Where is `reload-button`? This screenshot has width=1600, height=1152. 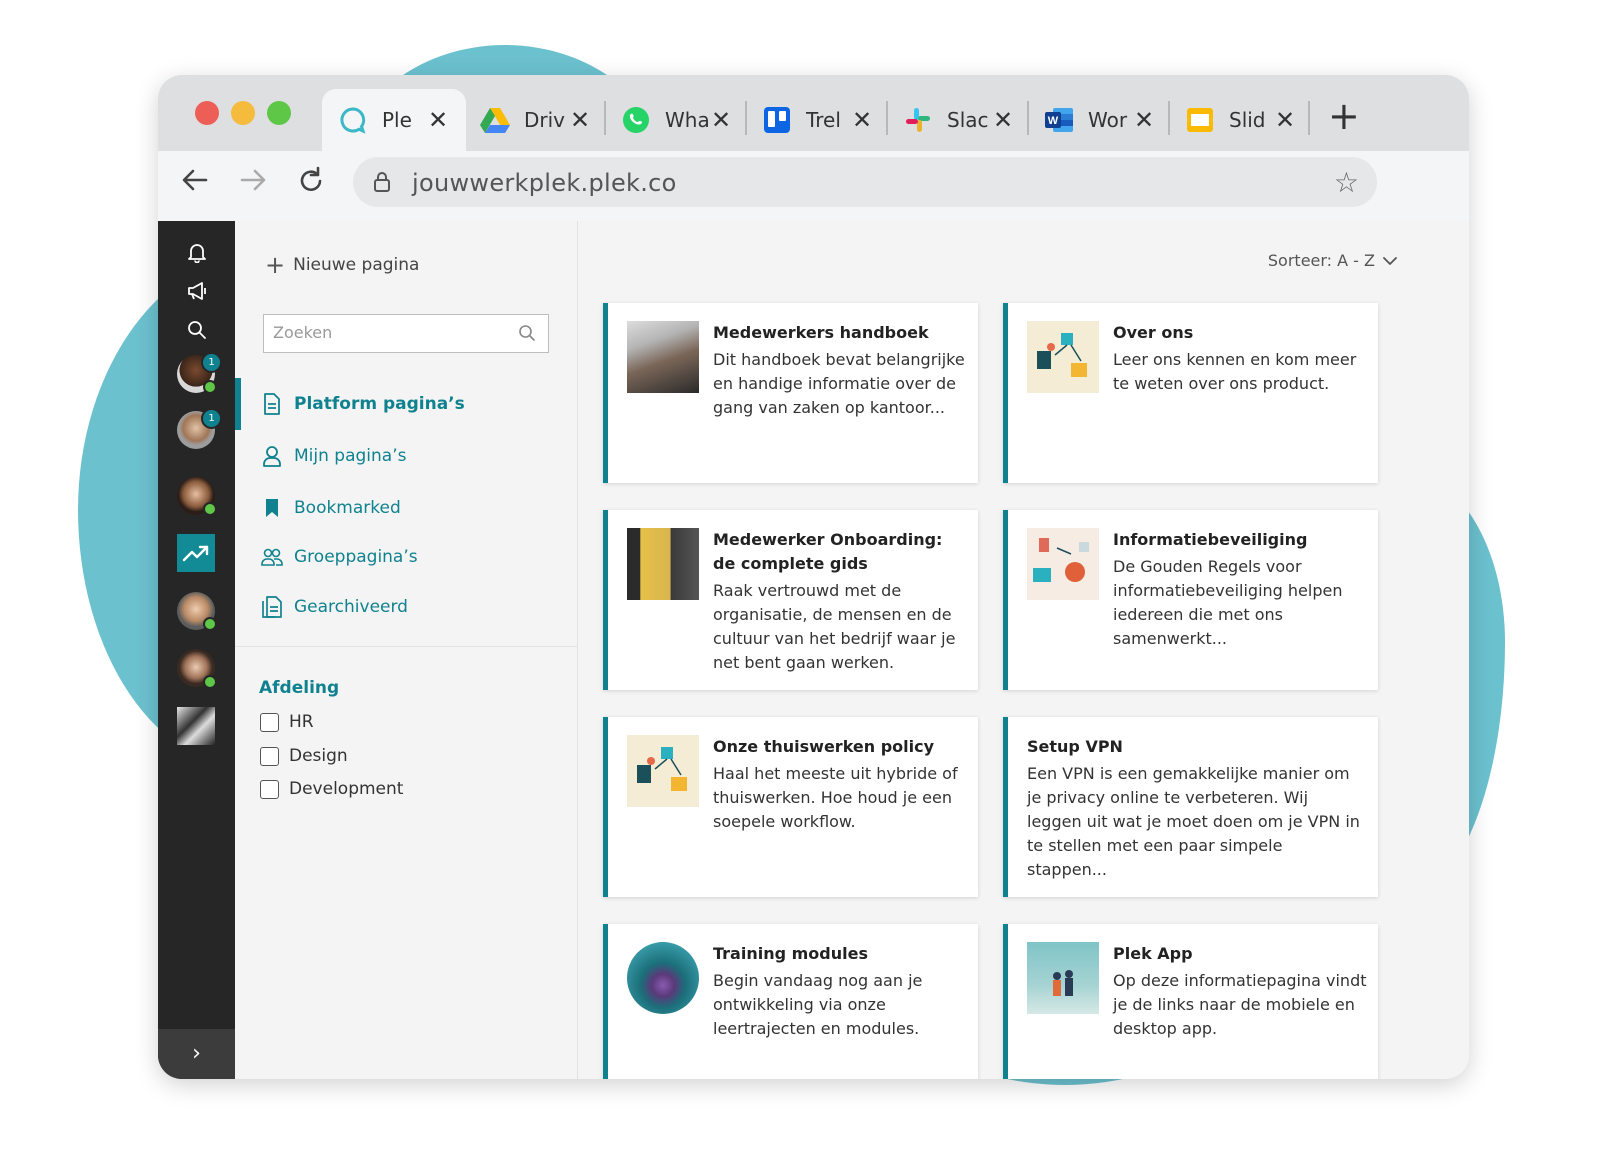
reload-button is located at coordinates (311, 182).